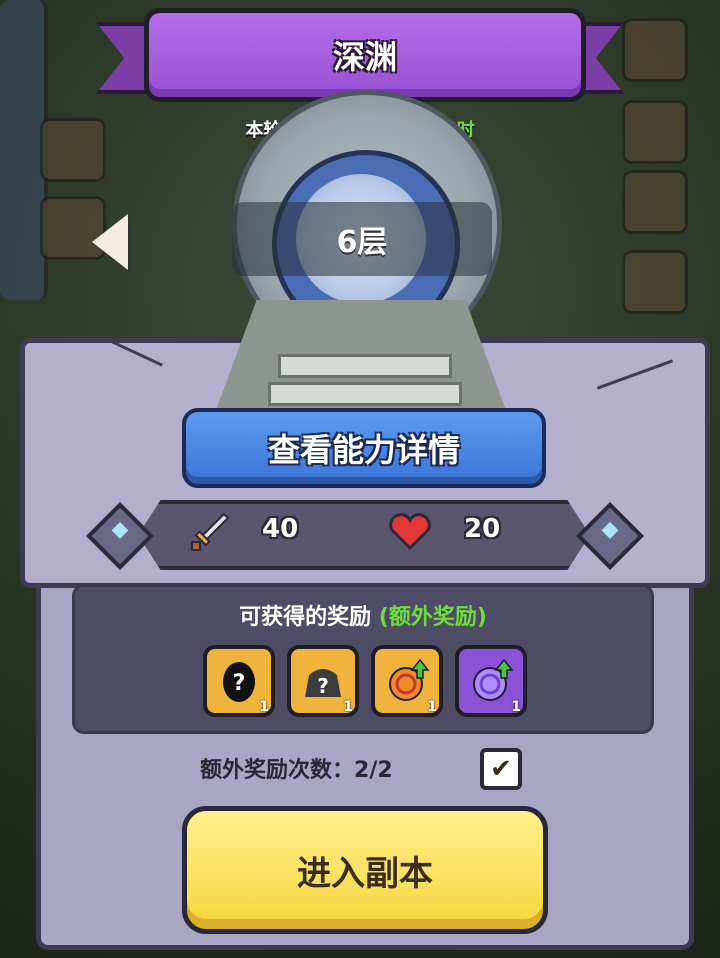 The height and width of the screenshot is (958, 720). I want to click on floor-label: 6层, so click(362, 242).